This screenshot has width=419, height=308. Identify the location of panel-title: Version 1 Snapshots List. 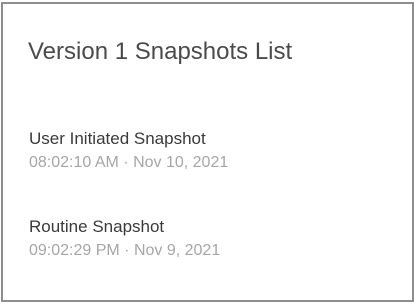
(160, 51).